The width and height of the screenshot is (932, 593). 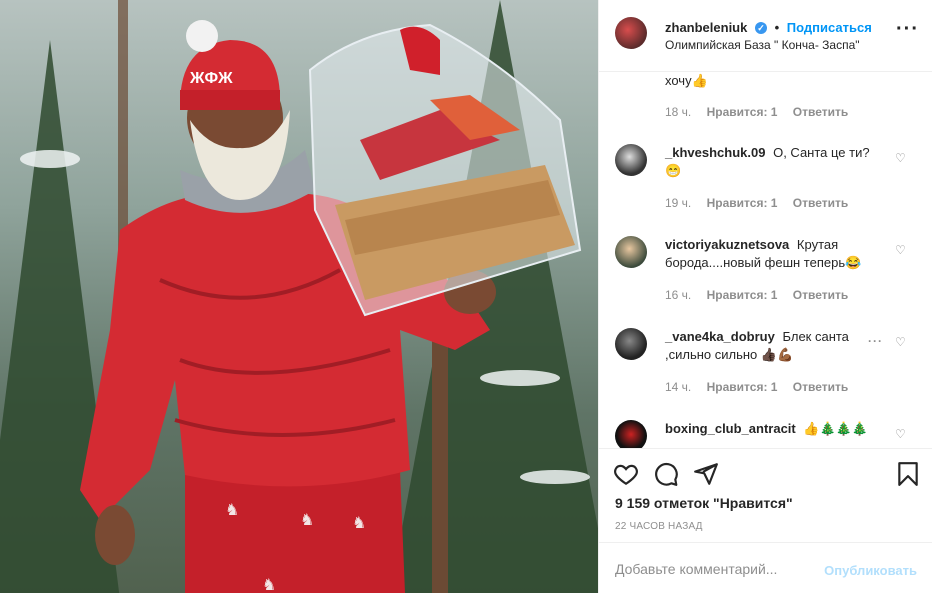 I want to click on comment-time: 19 ч., so click(x=678, y=203).